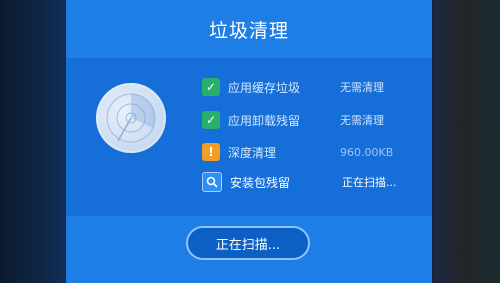  Describe the element at coordinates (248, 30) in the screenshot. I see `dialog-title: 垃圾清理` at that location.